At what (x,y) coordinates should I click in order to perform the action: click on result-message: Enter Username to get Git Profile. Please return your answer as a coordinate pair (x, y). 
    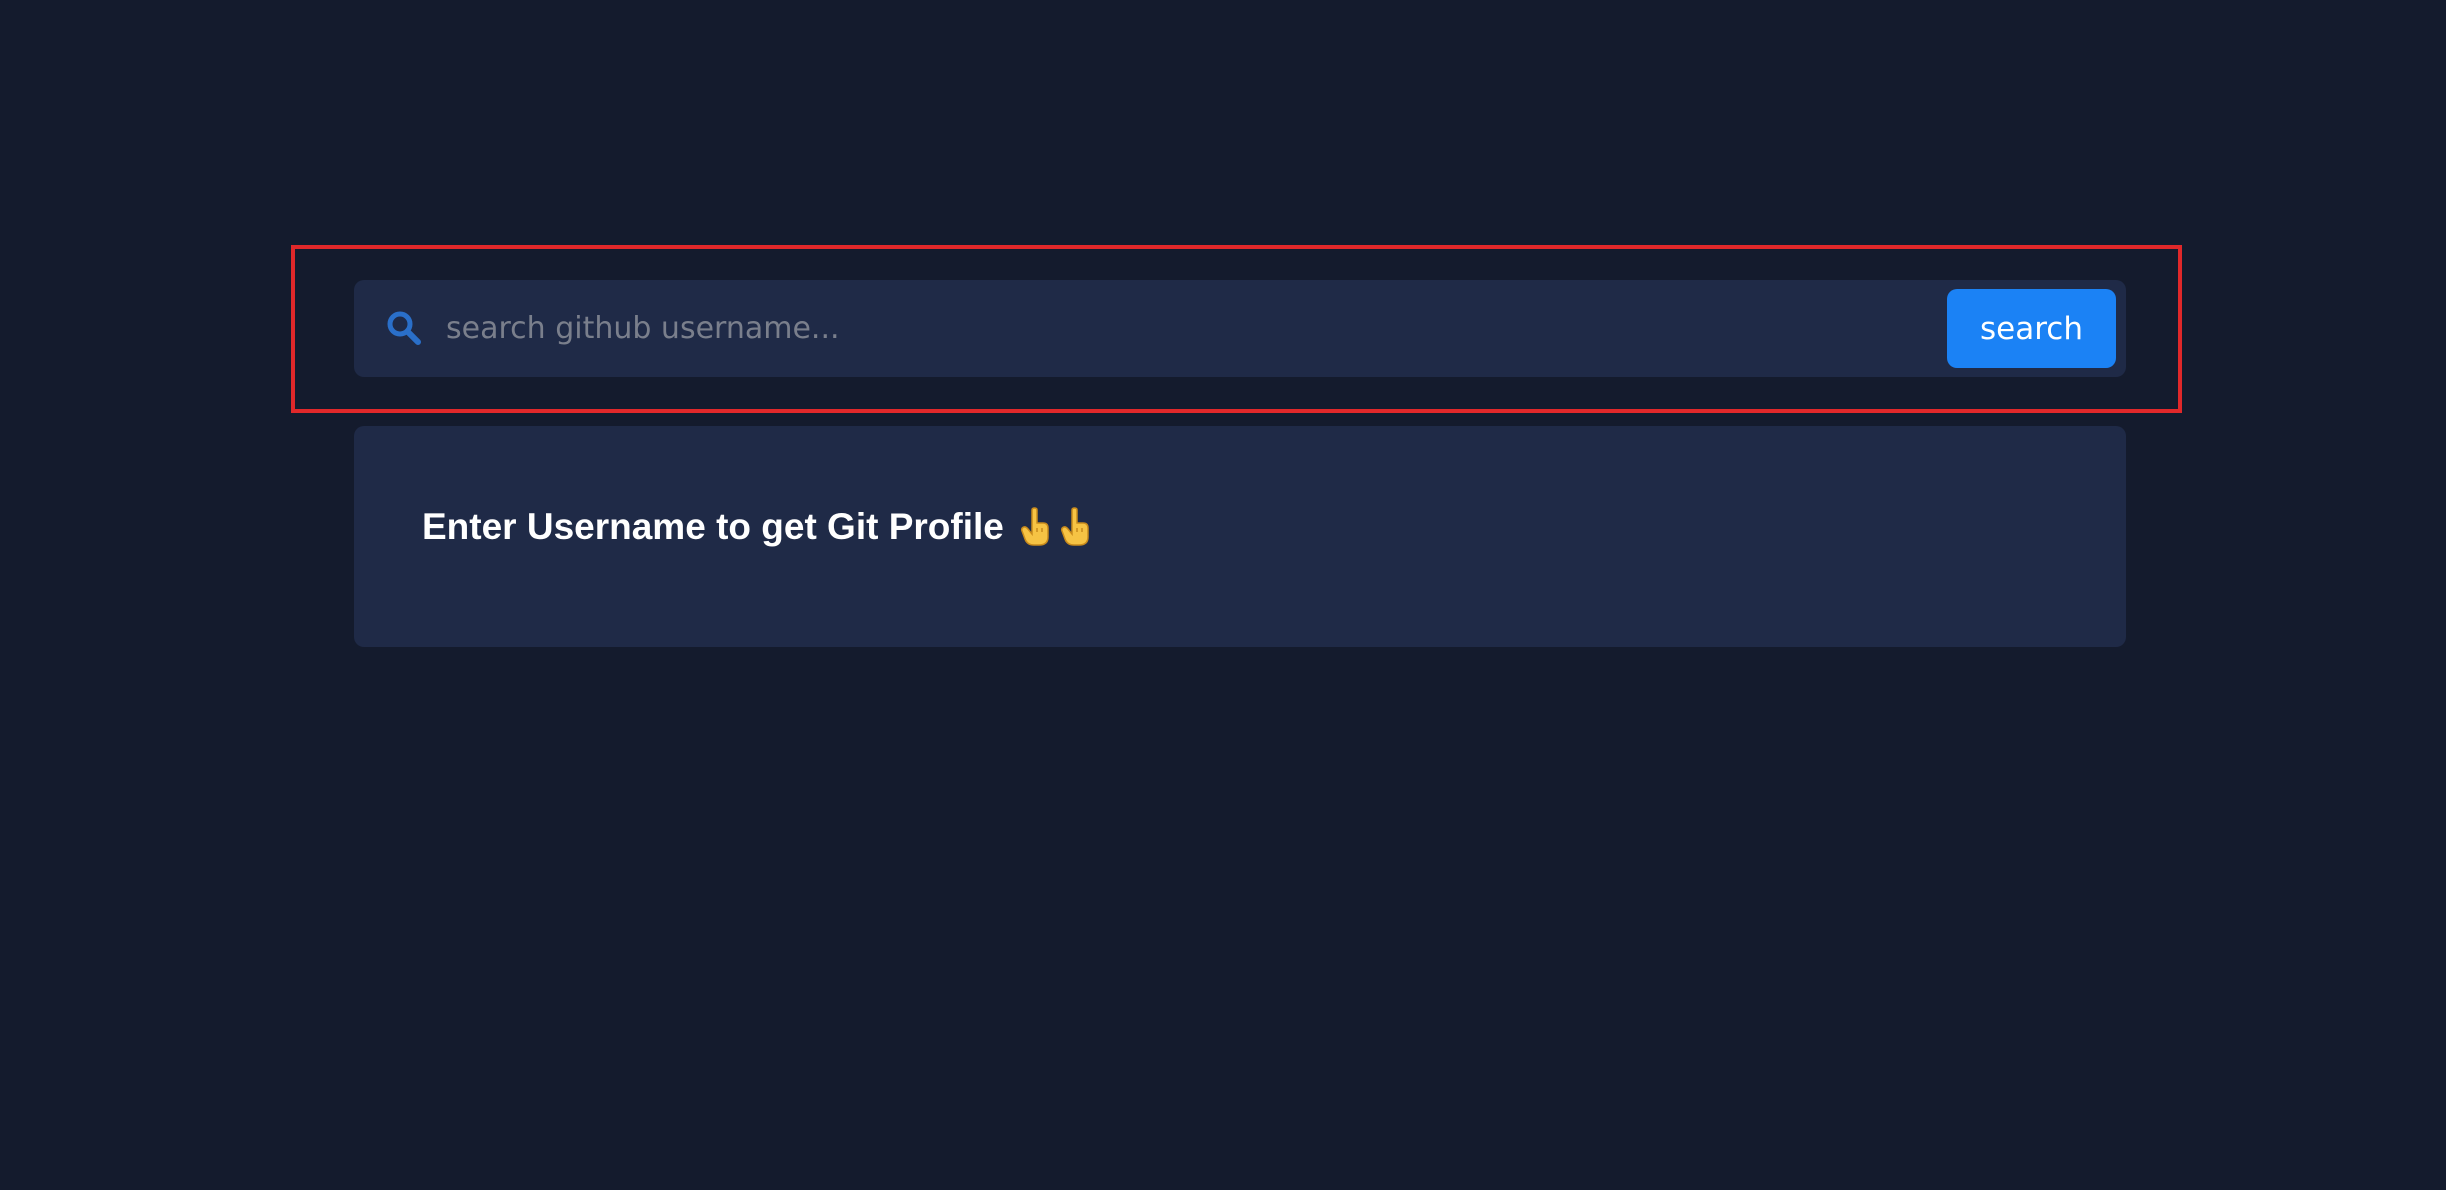
    Looking at the image, I should click on (713, 526).